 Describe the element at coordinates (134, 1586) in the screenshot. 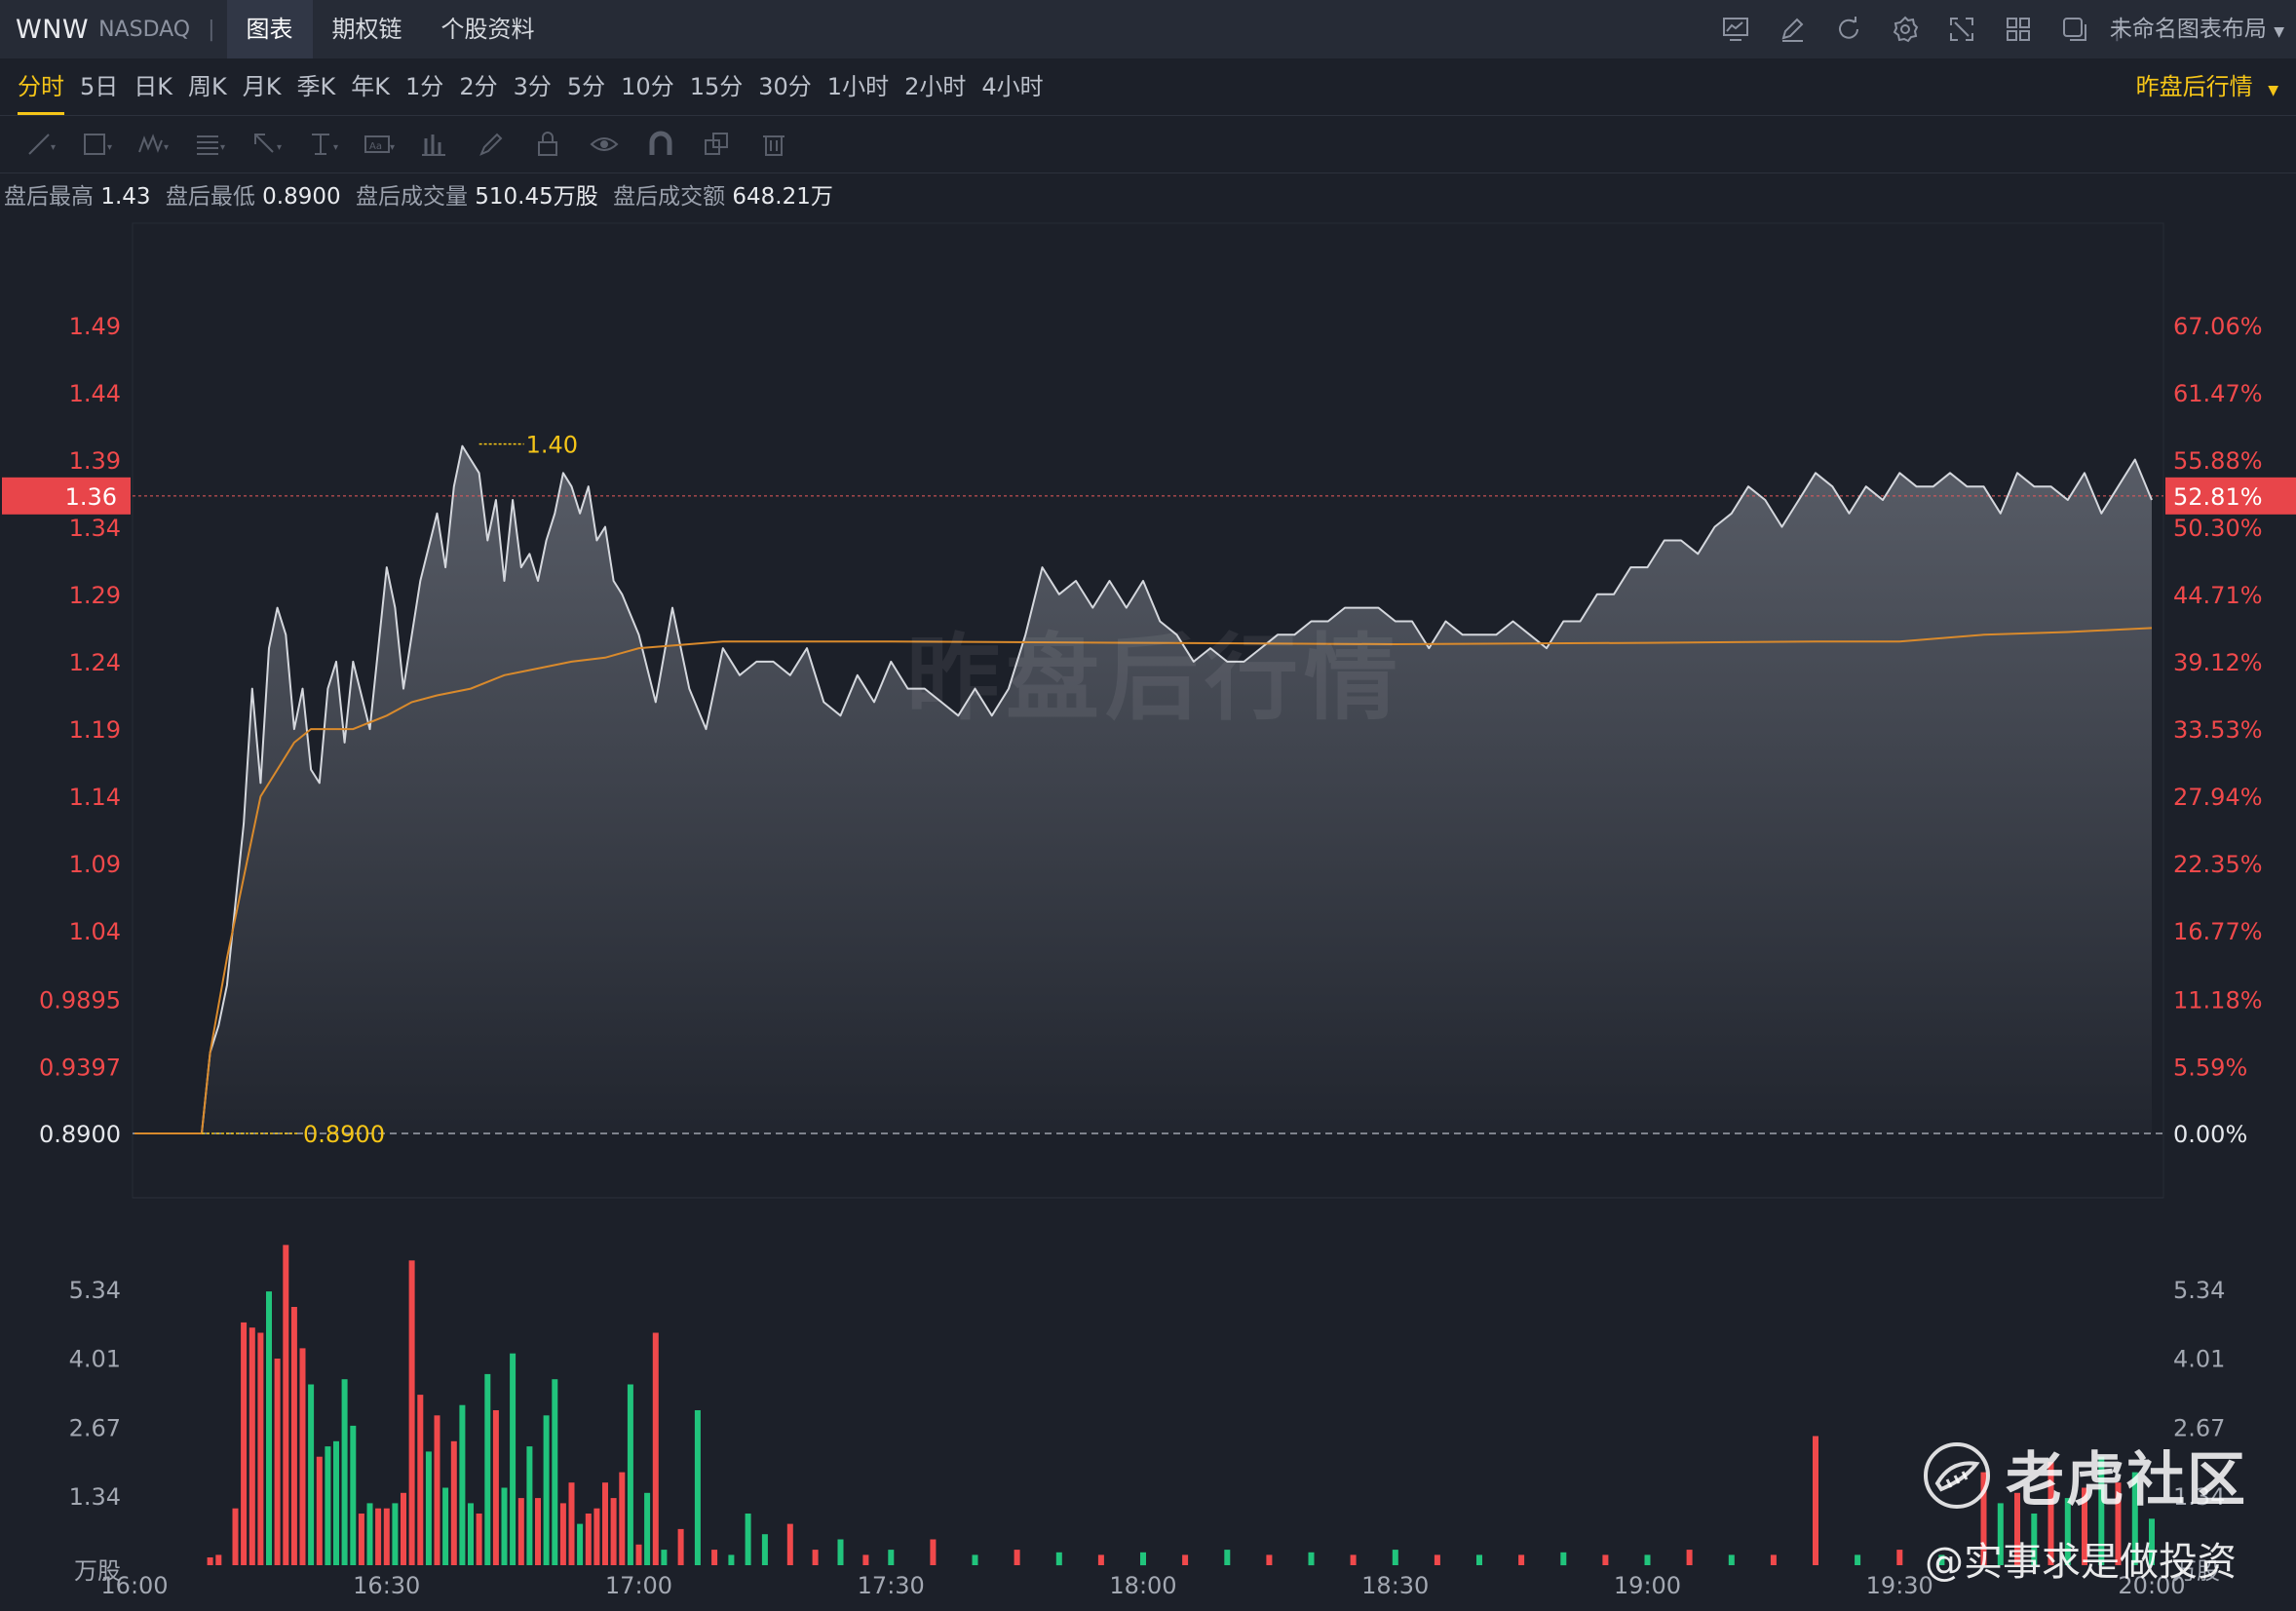

I see `time-axis-tick: 16:00` at that location.